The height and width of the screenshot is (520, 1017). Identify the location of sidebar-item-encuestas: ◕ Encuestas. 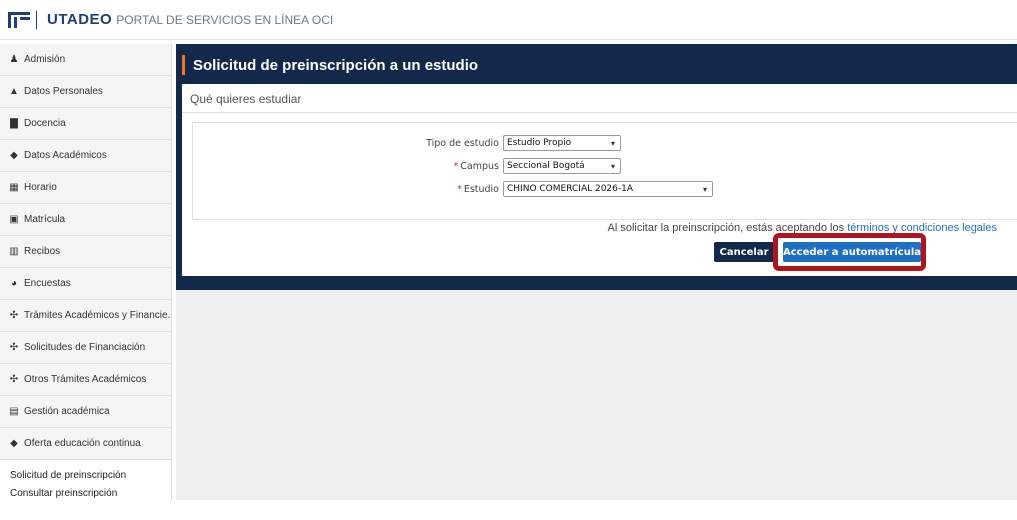
(85, 284).